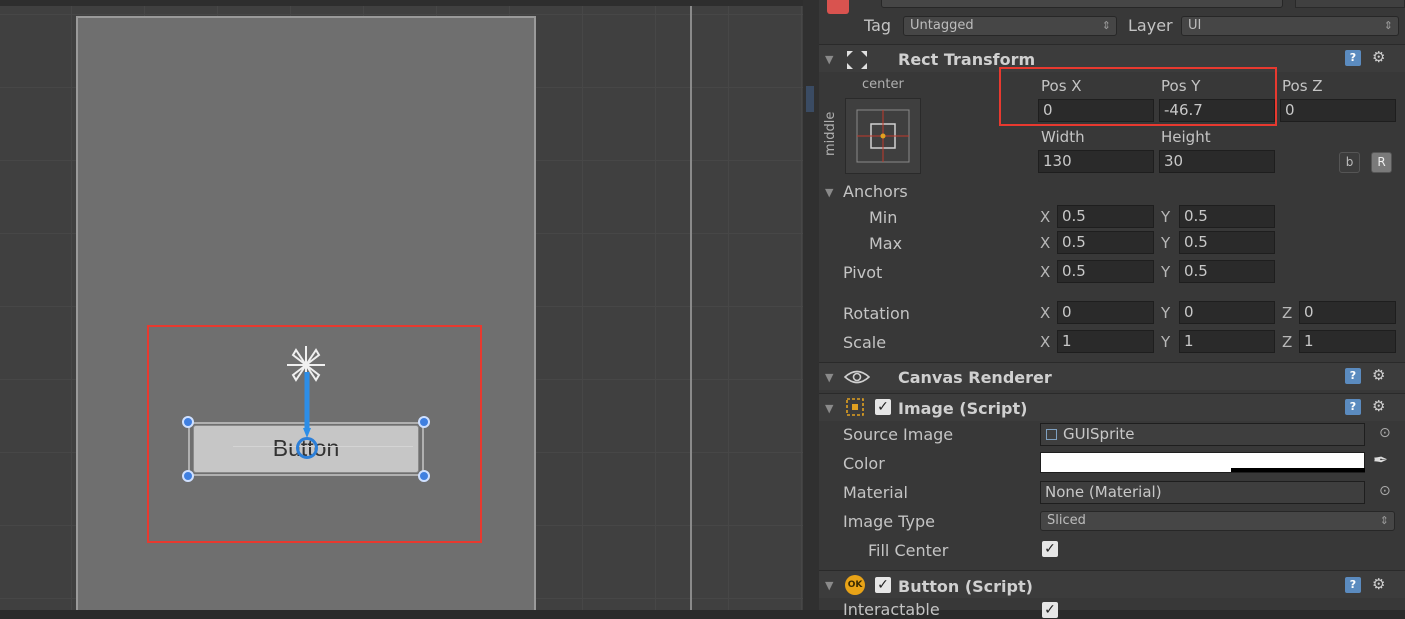 This screenshot has width=1405, height=619. What do you see at coordinates (865, 342) in the screenshot?
I see `scale-label: Scale` at bounding box center [865, 342].